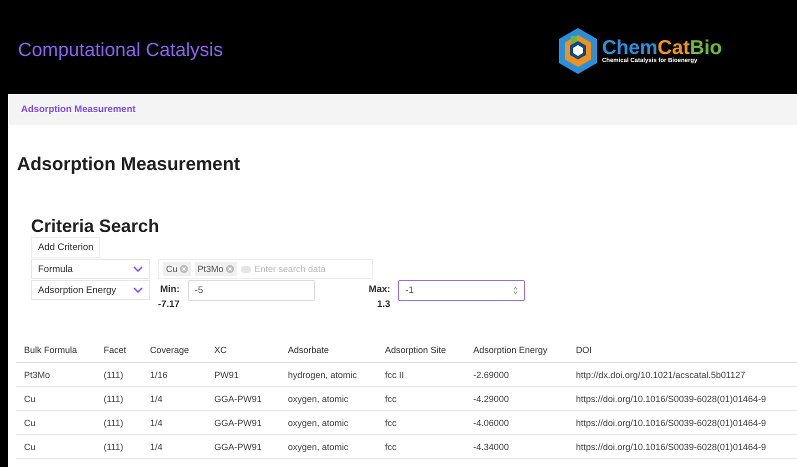 This screenshot has width=797, height=467. What do you see at coordinates (516, 350) in the screenshot?
I see `column-header: Adsorption Energy` at bounding box center [516, 350].